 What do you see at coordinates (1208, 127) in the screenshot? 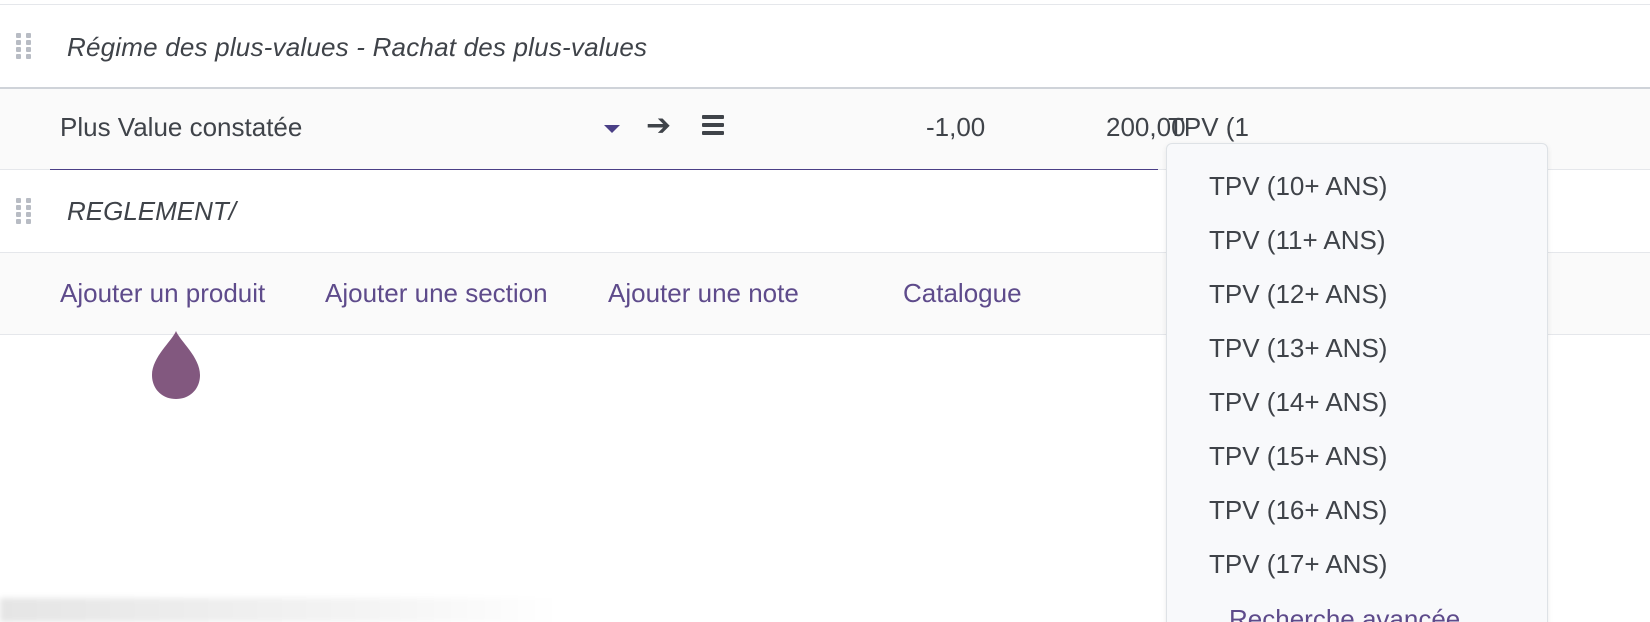
I see `tax-input: TPV (1` at bounding box center [1208, 127].